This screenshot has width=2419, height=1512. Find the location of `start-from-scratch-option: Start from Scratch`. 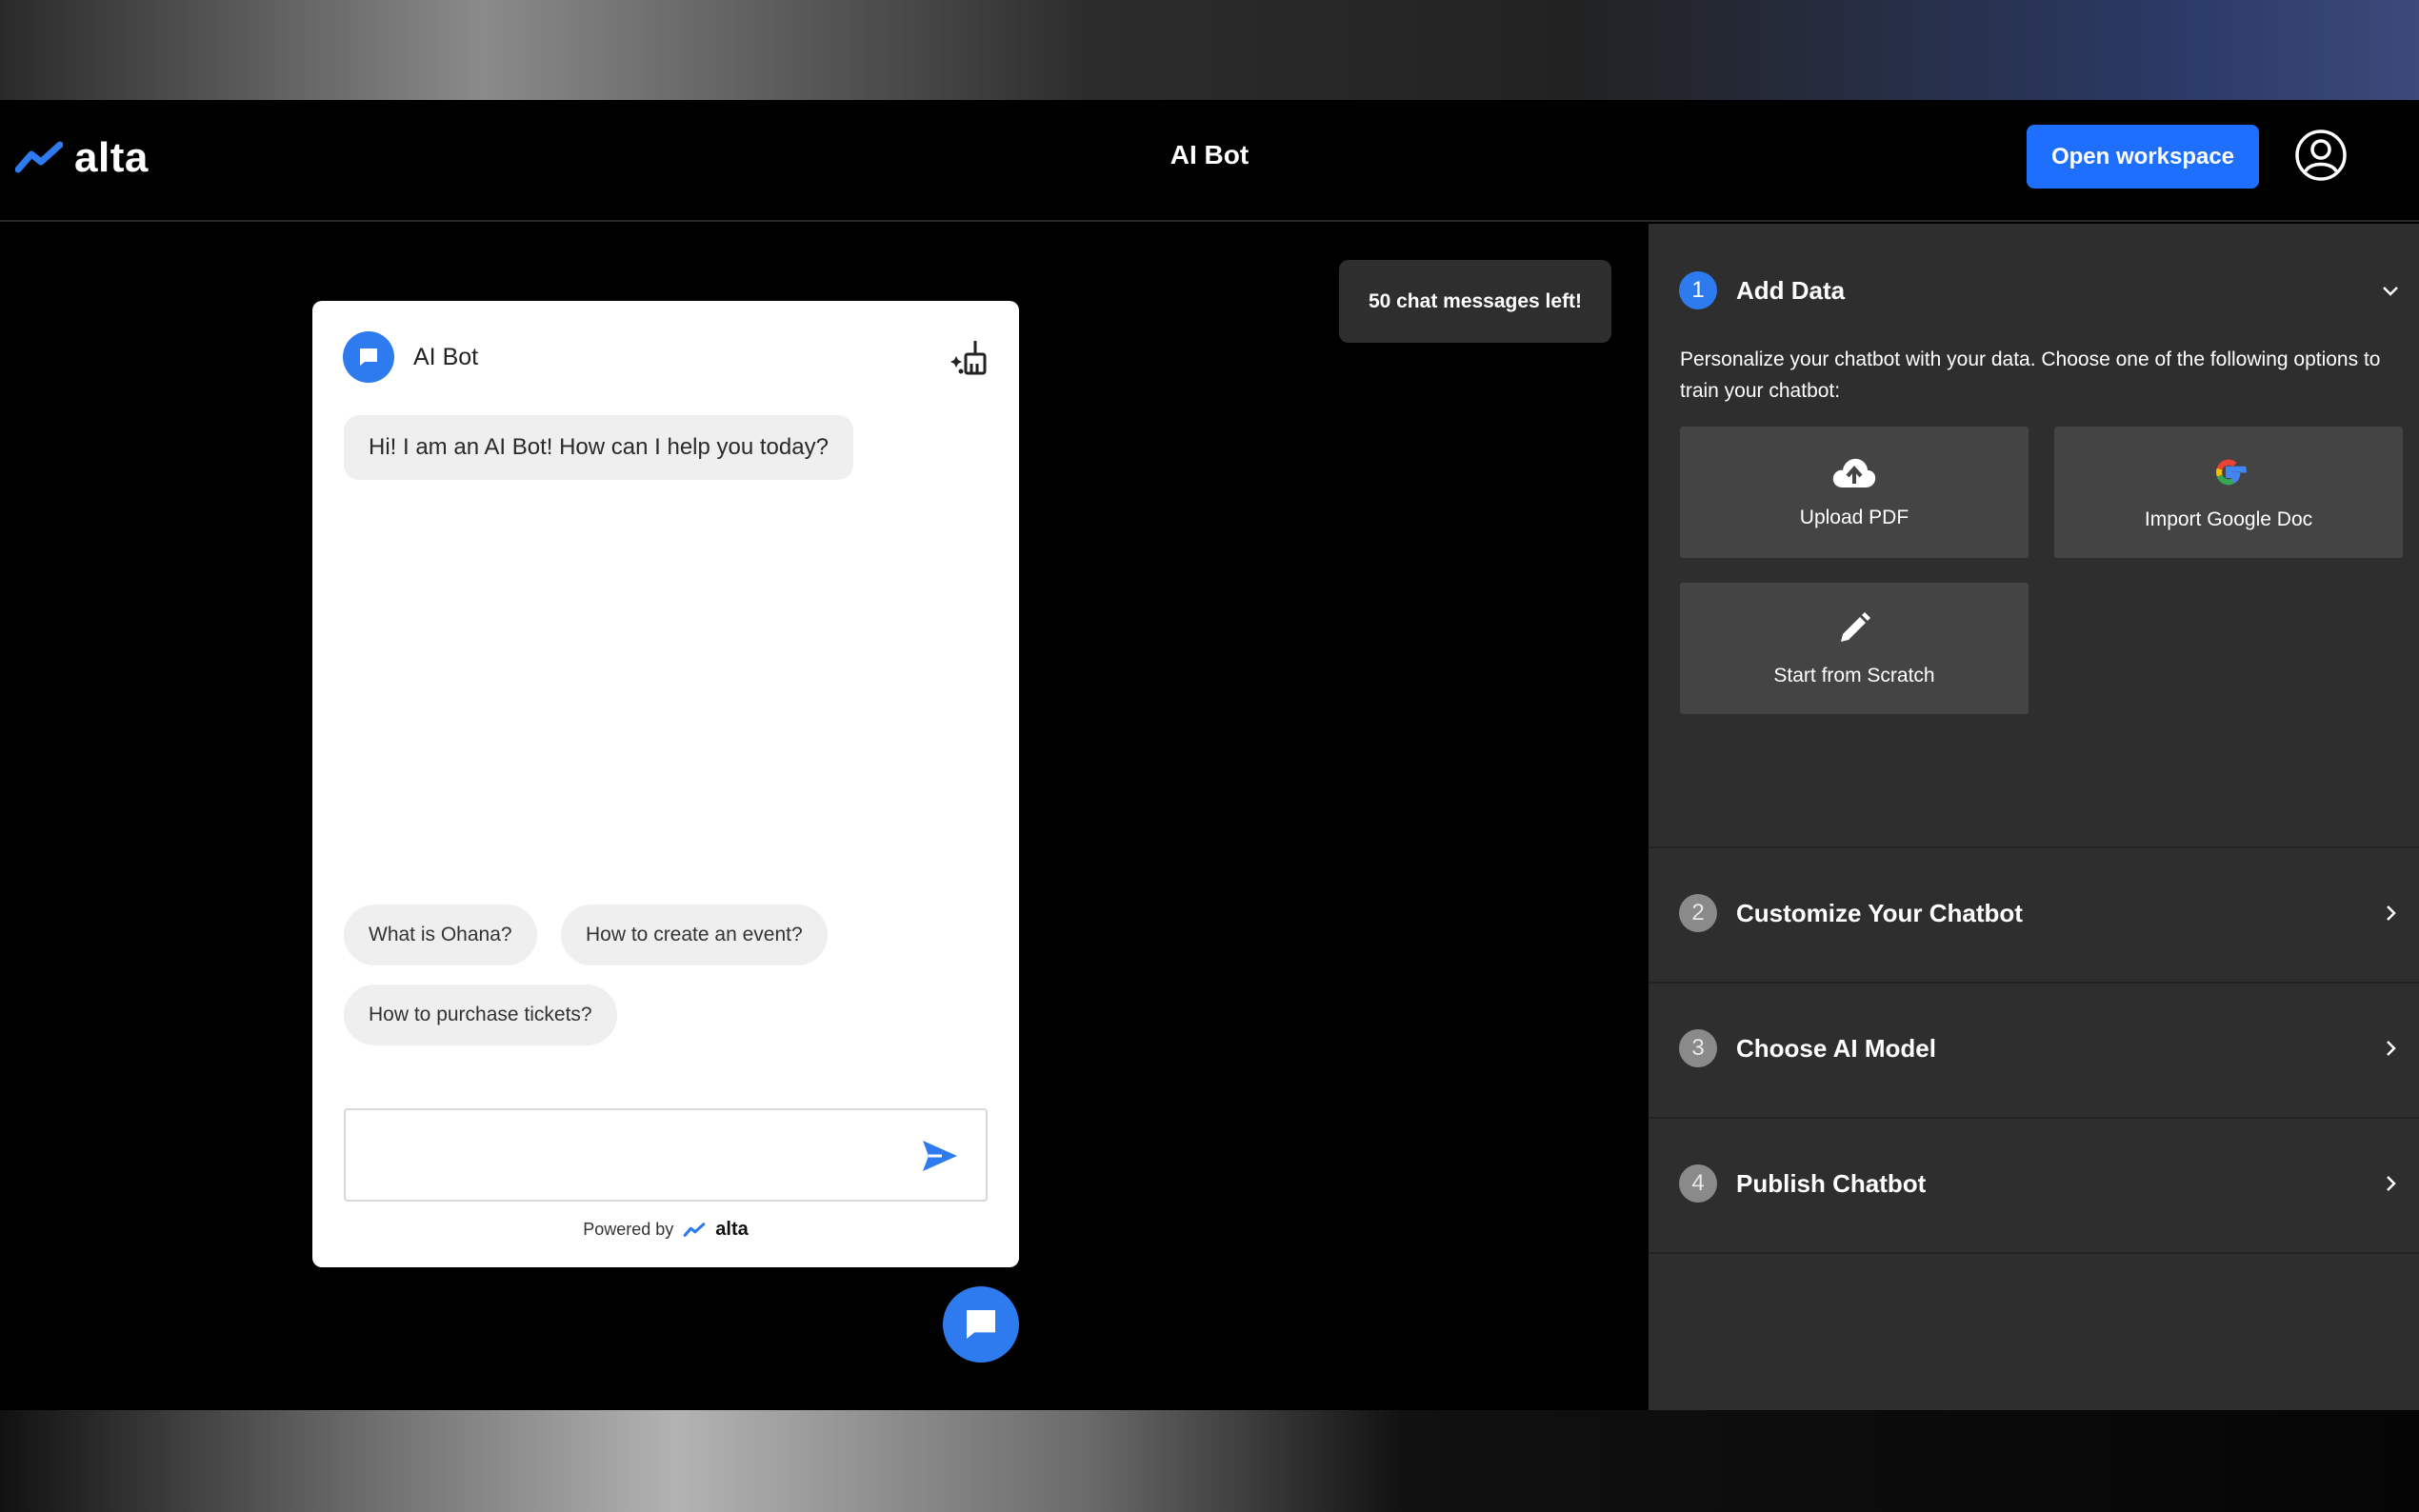

start-from-scratch-option: Start from Scratch is located at coordinates (1854, 648).